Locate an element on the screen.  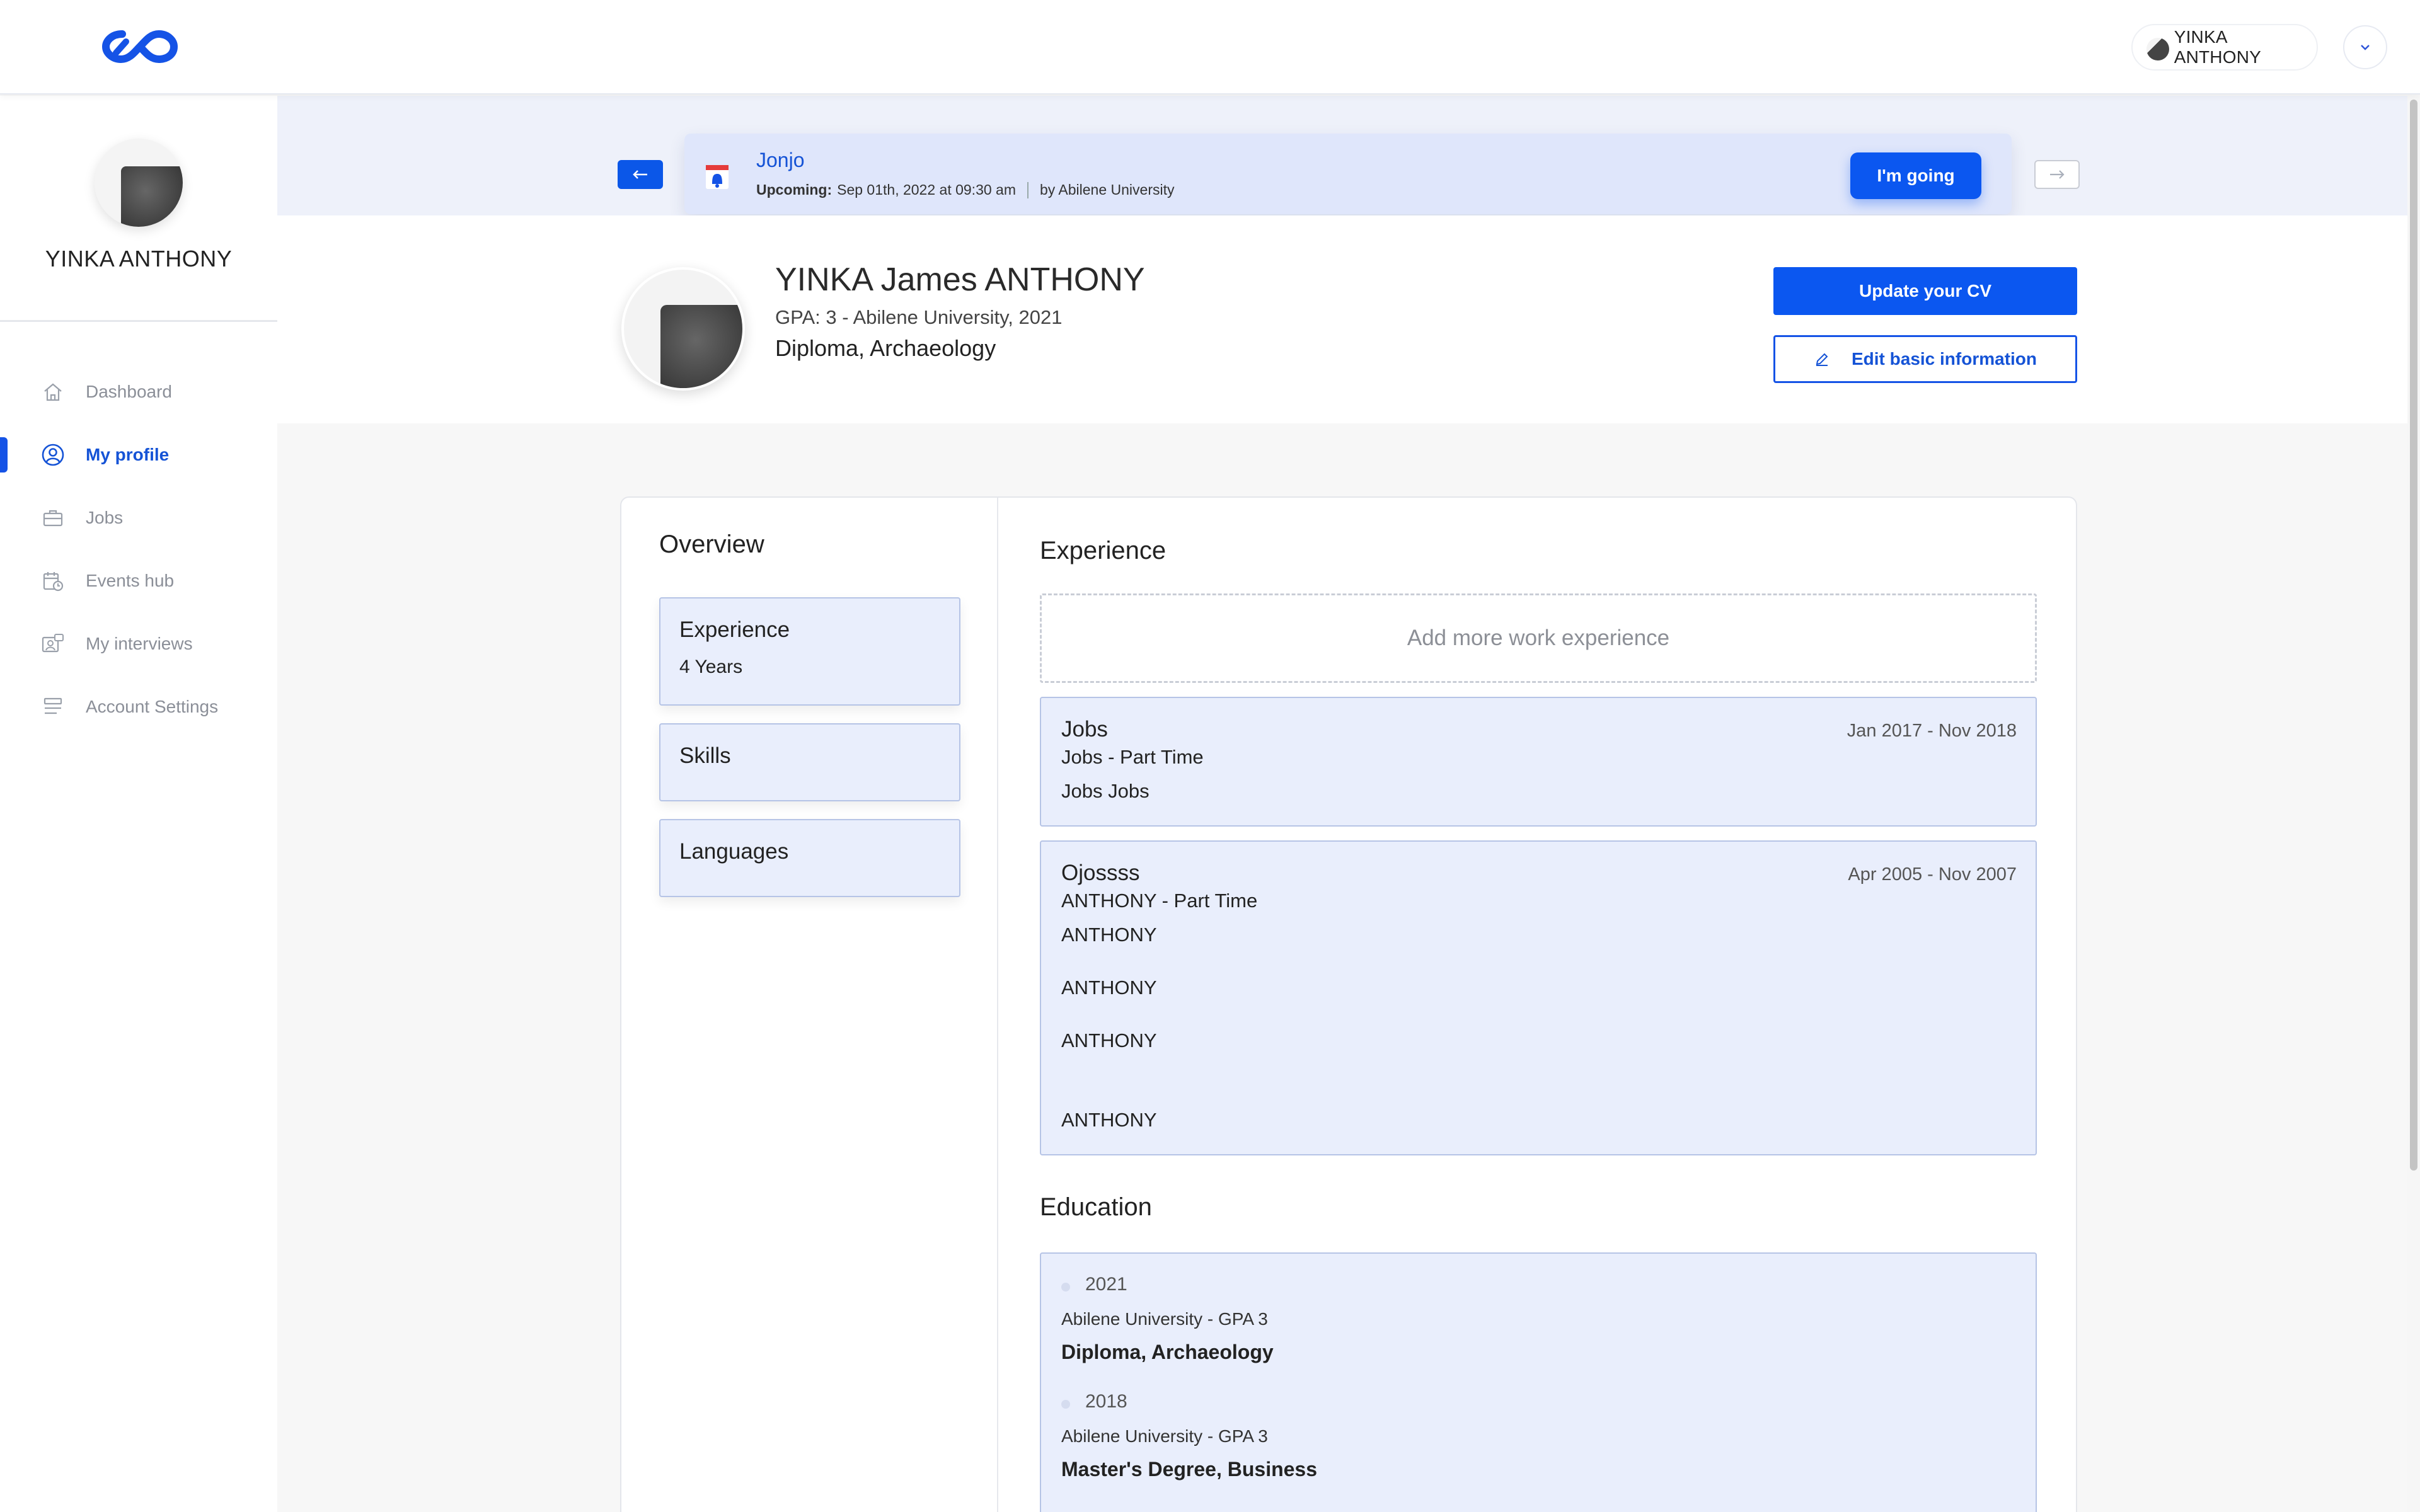
top-bar: YINKA ANTHONY is located at coordinates (1210, 47).